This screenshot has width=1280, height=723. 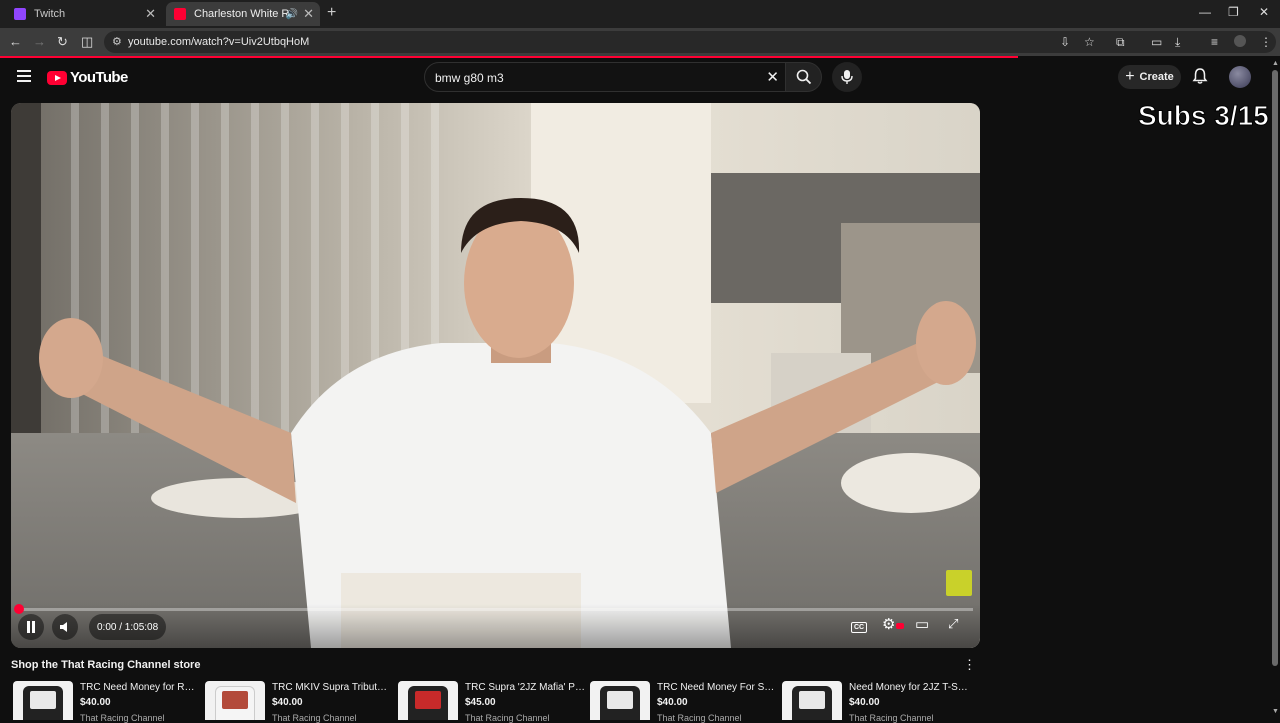 I want to click on progress-bar, so click(x=493, y=609).